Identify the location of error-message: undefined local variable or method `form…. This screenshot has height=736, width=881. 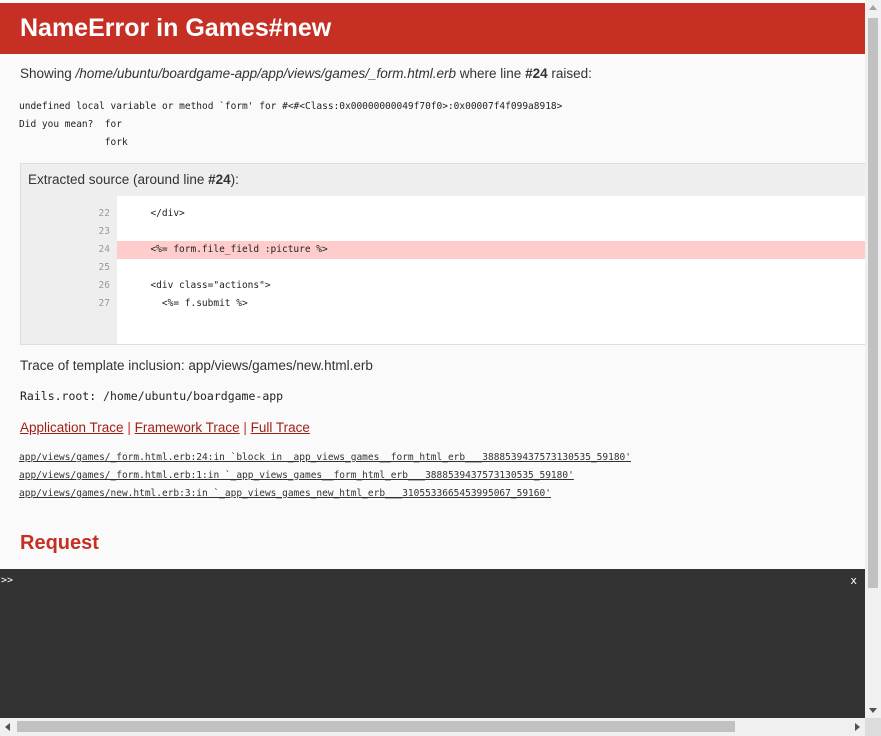
(291, 124).